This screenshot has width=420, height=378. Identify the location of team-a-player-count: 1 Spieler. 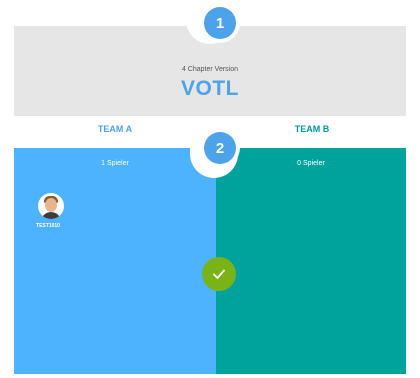
(115, 163).